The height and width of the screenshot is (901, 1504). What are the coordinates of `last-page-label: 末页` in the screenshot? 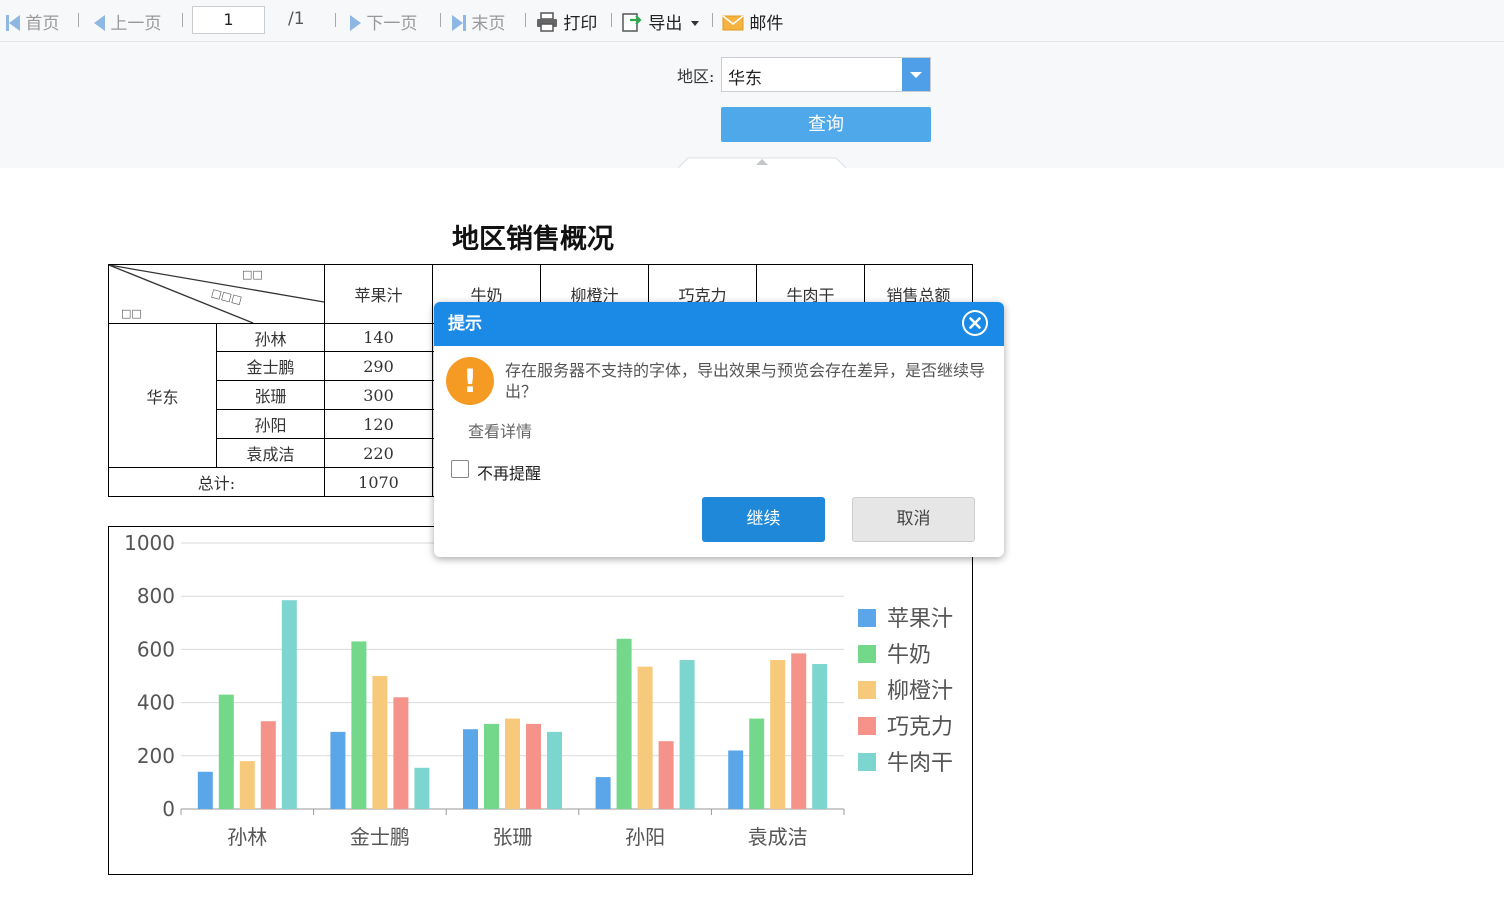 It's located at (488, 24).